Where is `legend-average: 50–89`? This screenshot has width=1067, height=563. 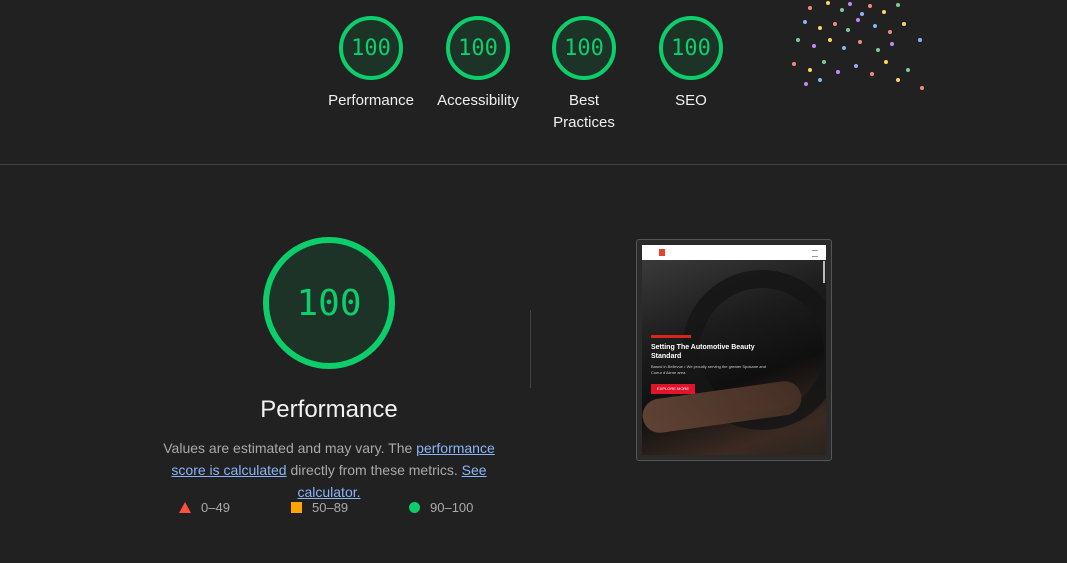
legend-average: 50–89 is located at coordinates (319, 507).